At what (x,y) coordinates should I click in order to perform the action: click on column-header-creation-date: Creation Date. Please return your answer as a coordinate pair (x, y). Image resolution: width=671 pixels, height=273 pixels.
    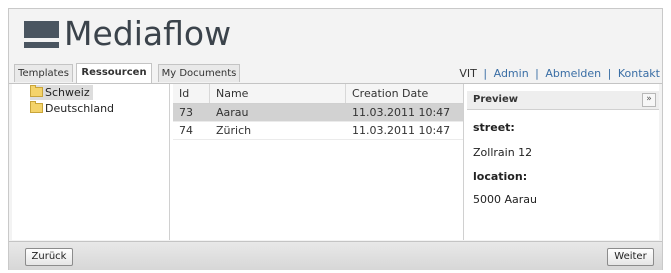
    Looking at the image, I should click on (404, 93).